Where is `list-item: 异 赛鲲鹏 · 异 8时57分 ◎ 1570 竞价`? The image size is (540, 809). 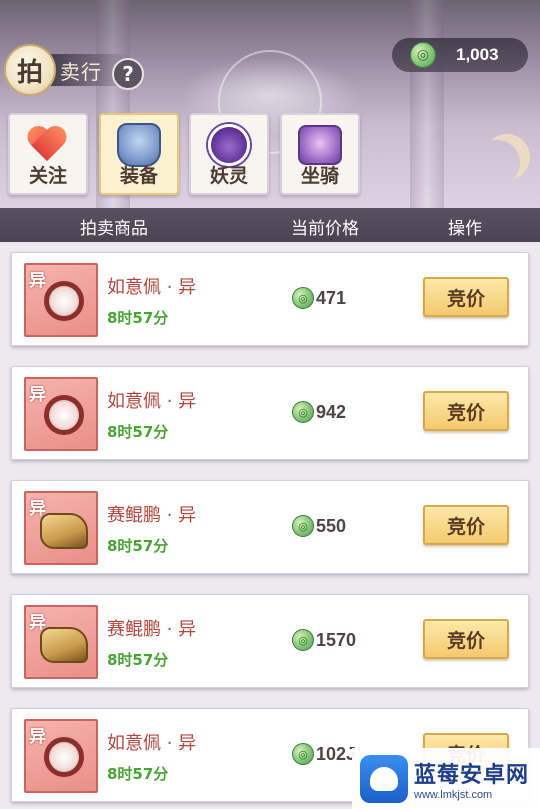 list-item: 异 赛鲲鹏 · 异 8时57分 ◎ 1570 竞价 is located at coordinates (270, 641).